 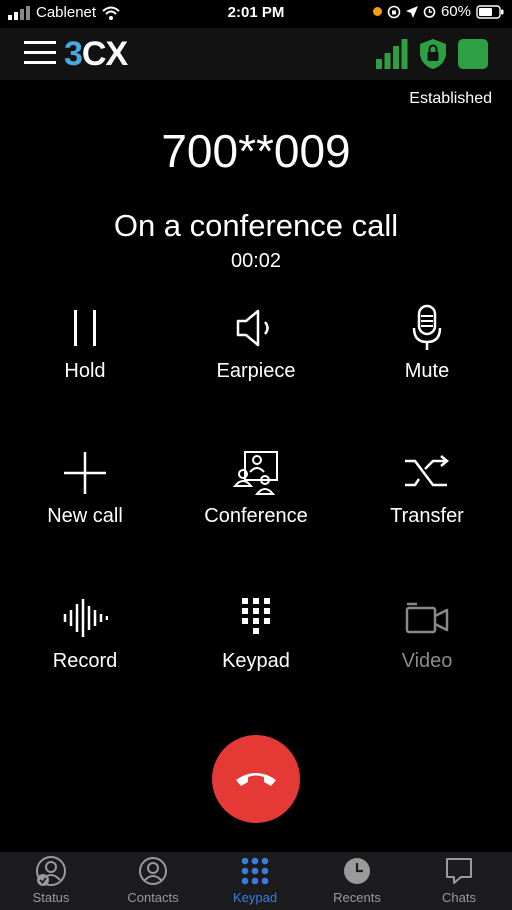 I want to click on status-bar: Cablenet 2:01 PM 60%, so click(x=256, y=14).